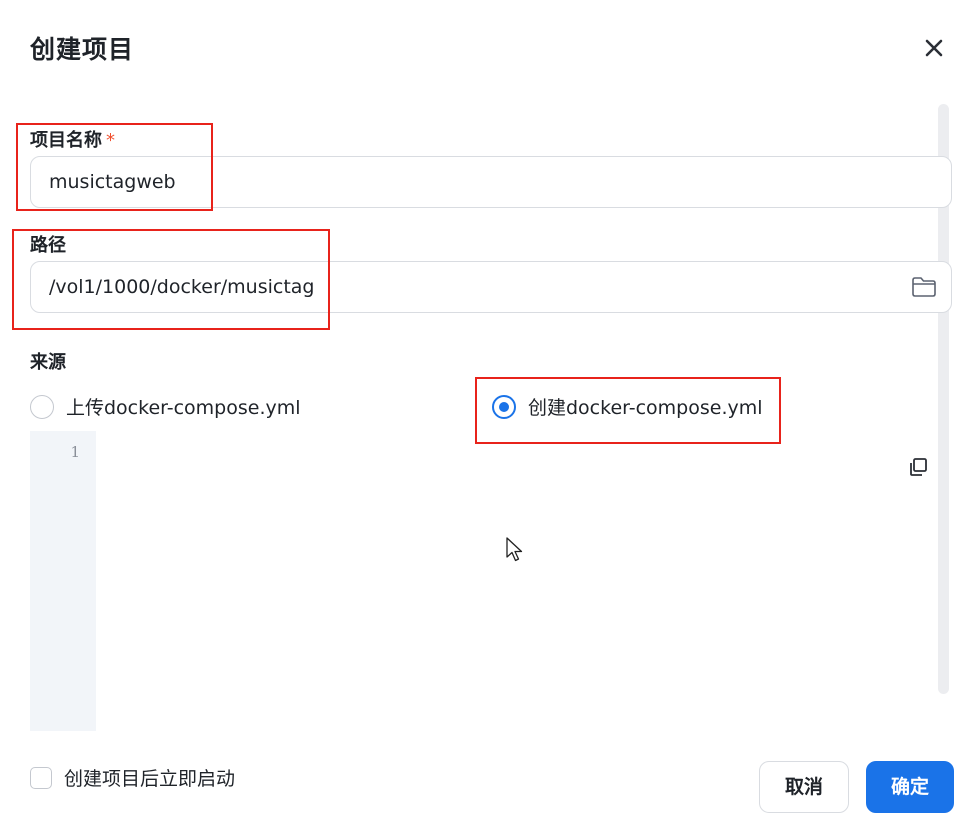 The image size is (980, 834). I want to click on folder-icon, so click(924, 287).